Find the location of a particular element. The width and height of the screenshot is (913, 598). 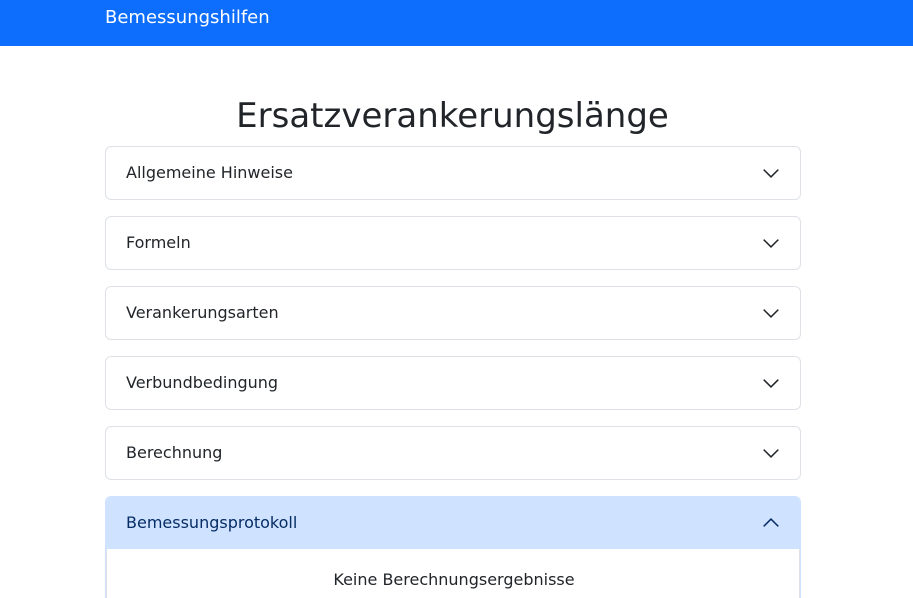

accordion-header-formeln: Formeln is located at coordinates (453, 243).